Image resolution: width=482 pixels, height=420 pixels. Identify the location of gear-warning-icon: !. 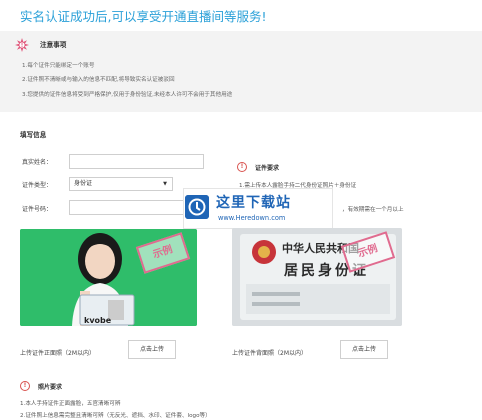
(22, 45).